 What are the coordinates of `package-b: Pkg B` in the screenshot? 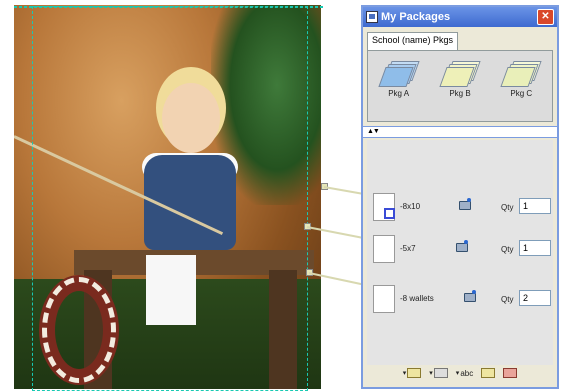 It's located at (460, 79).